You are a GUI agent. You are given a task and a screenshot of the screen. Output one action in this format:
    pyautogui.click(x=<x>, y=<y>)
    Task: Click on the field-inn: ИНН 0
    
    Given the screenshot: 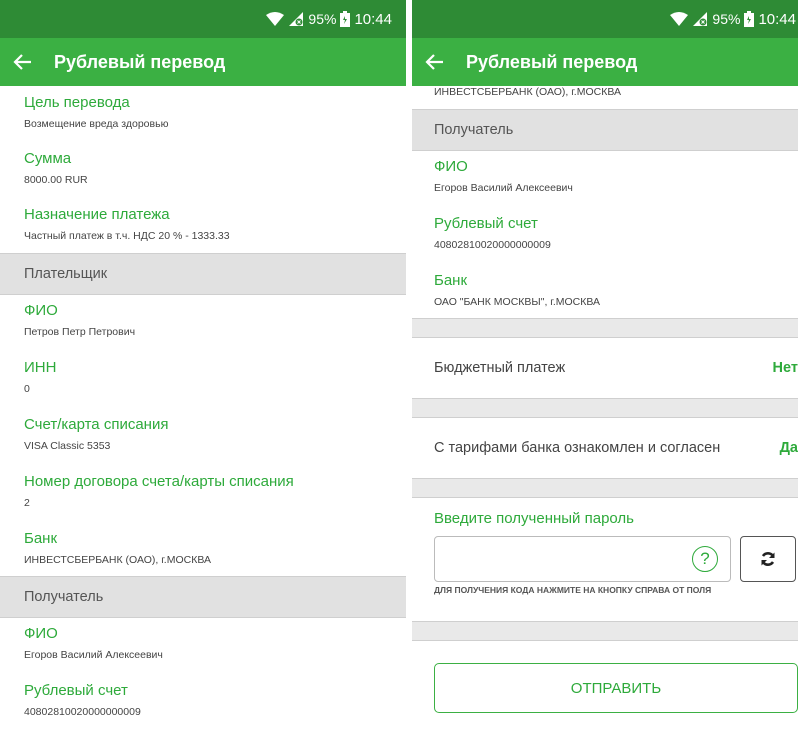 What is the action you would take?
    pyautogui.click(x=203, y=377)
    